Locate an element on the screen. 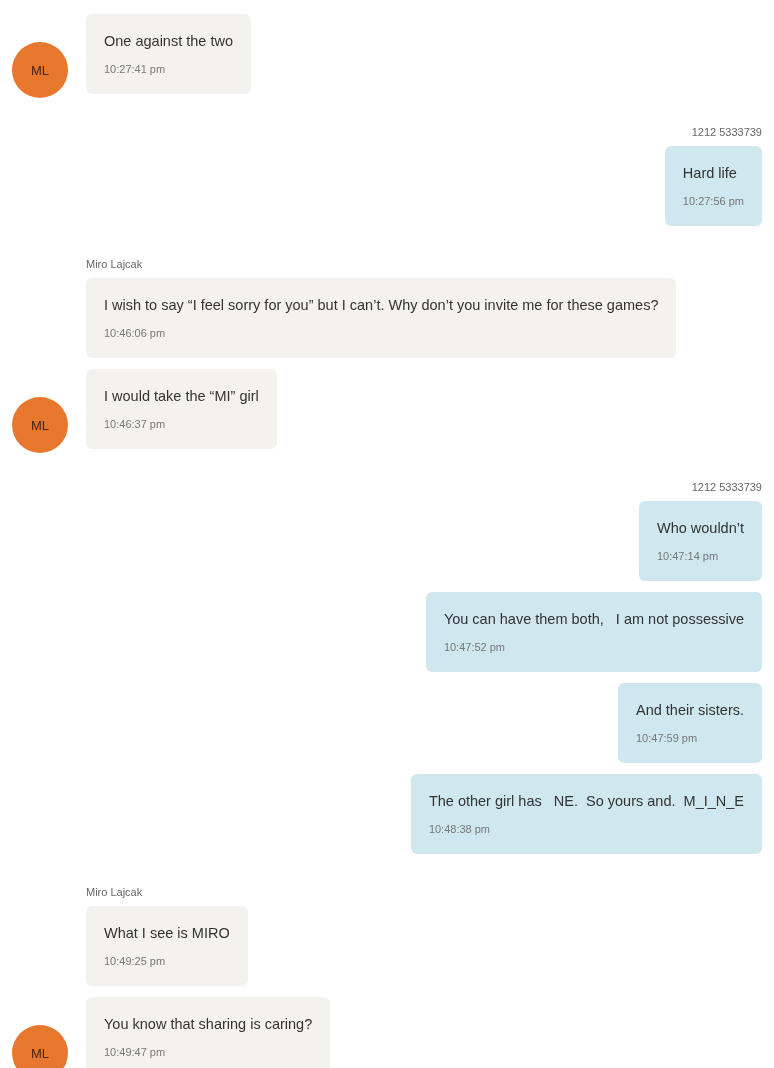  message-text: The other girl has NE. So yours and. M_I_N_E is located at coordinates (586, 801).